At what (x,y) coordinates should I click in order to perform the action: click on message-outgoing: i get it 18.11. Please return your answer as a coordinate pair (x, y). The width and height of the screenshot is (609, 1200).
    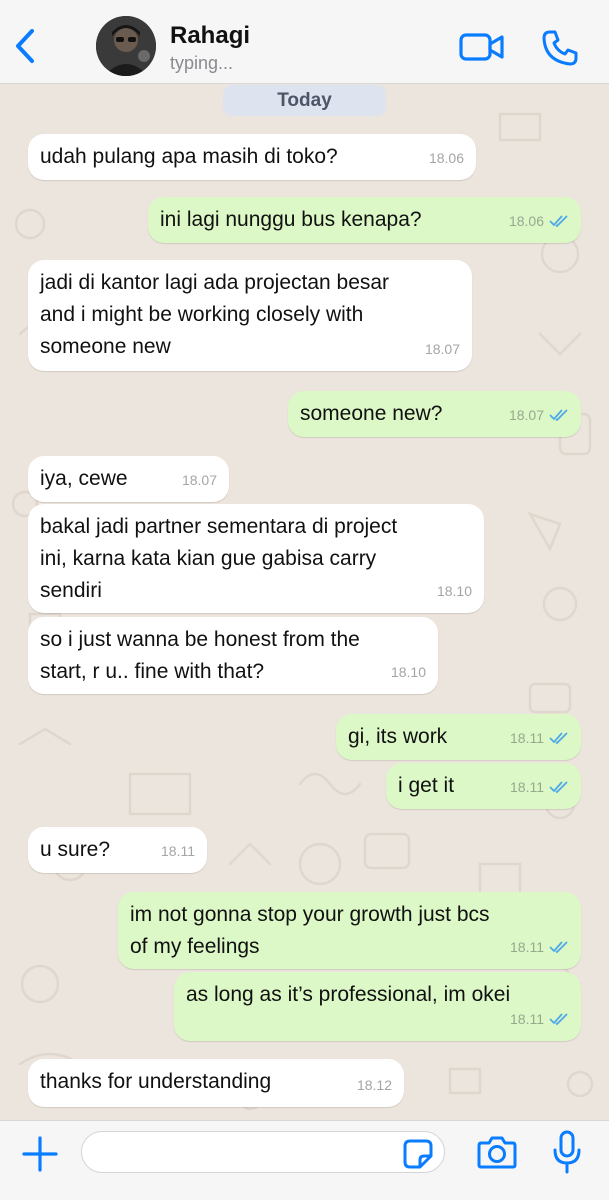
    Looking at the image, I should click on (483, 786).